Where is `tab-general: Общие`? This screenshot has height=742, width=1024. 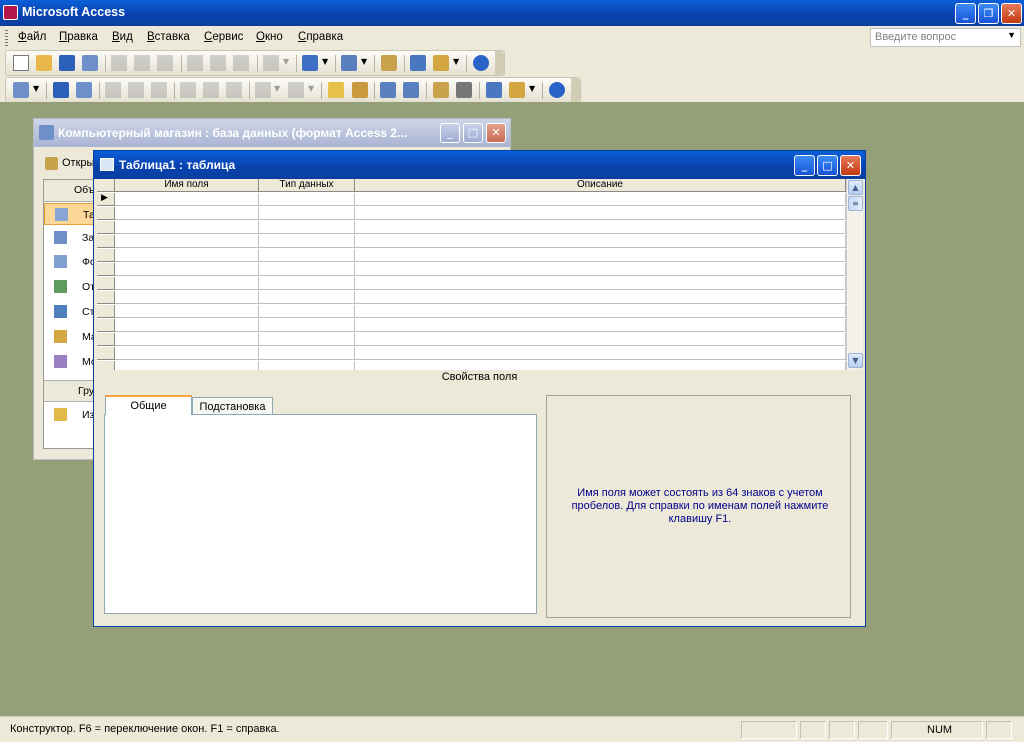 tab-general: Общие is located at coordinates (148, 405).